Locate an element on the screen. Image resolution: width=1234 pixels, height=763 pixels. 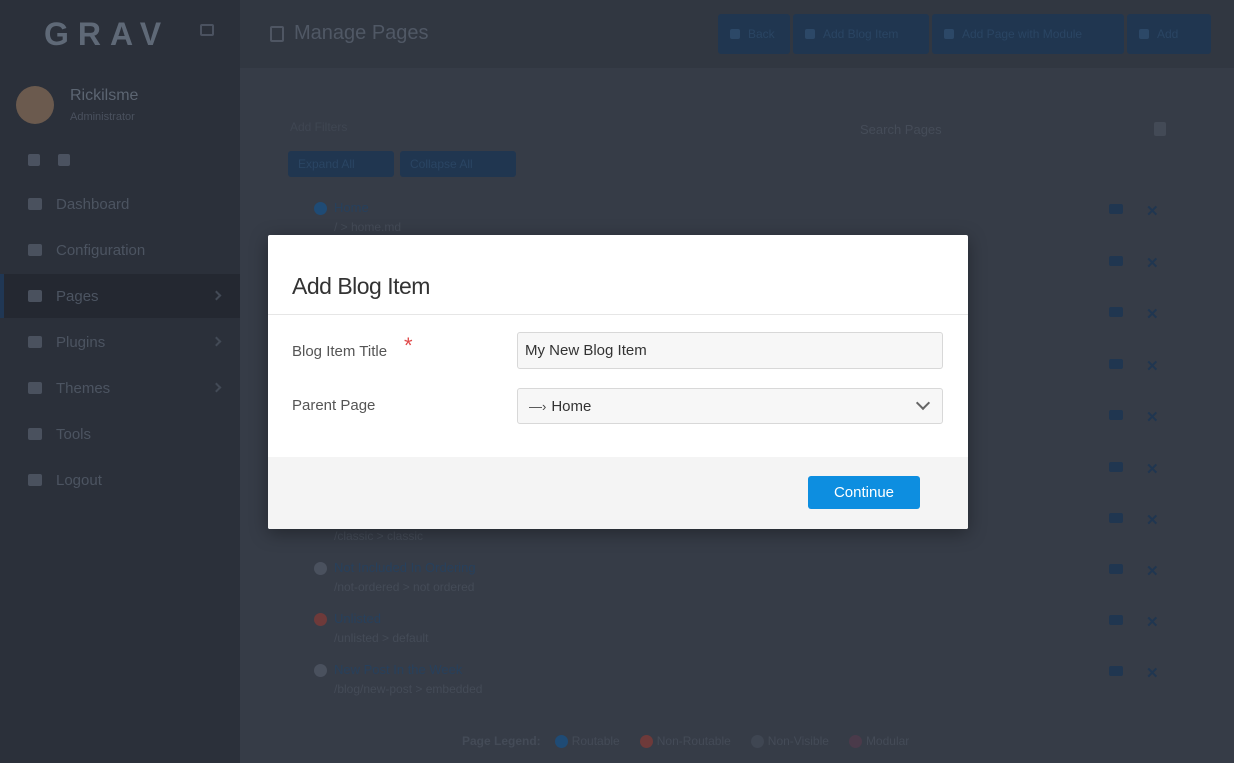
blog-item-title-input is located at coordinates (730, 350).